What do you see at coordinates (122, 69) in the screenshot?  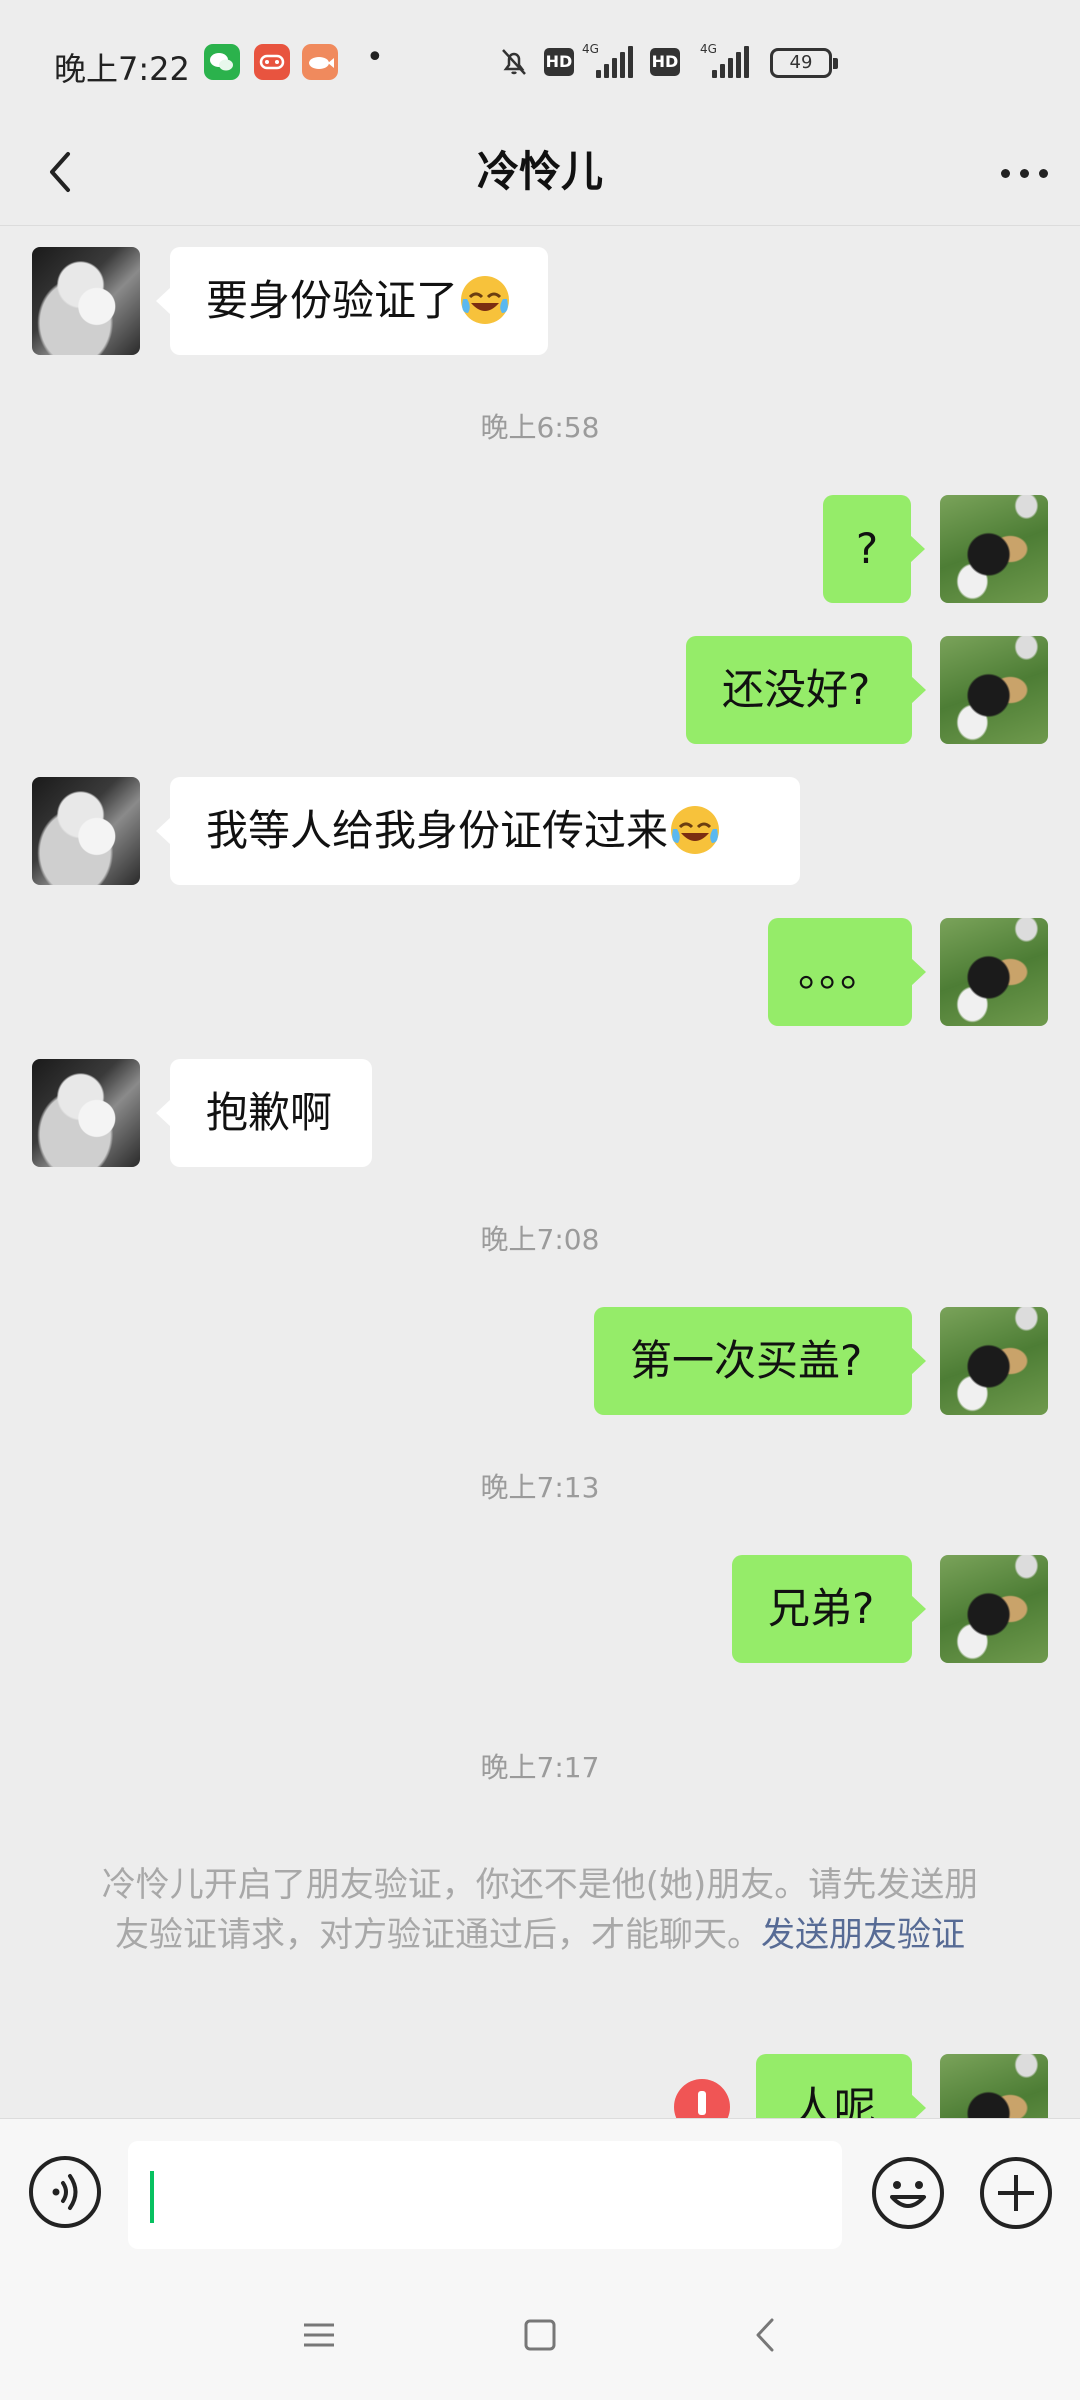 I see `status-time: 晚上7:22` at bounding box center [122, 69].